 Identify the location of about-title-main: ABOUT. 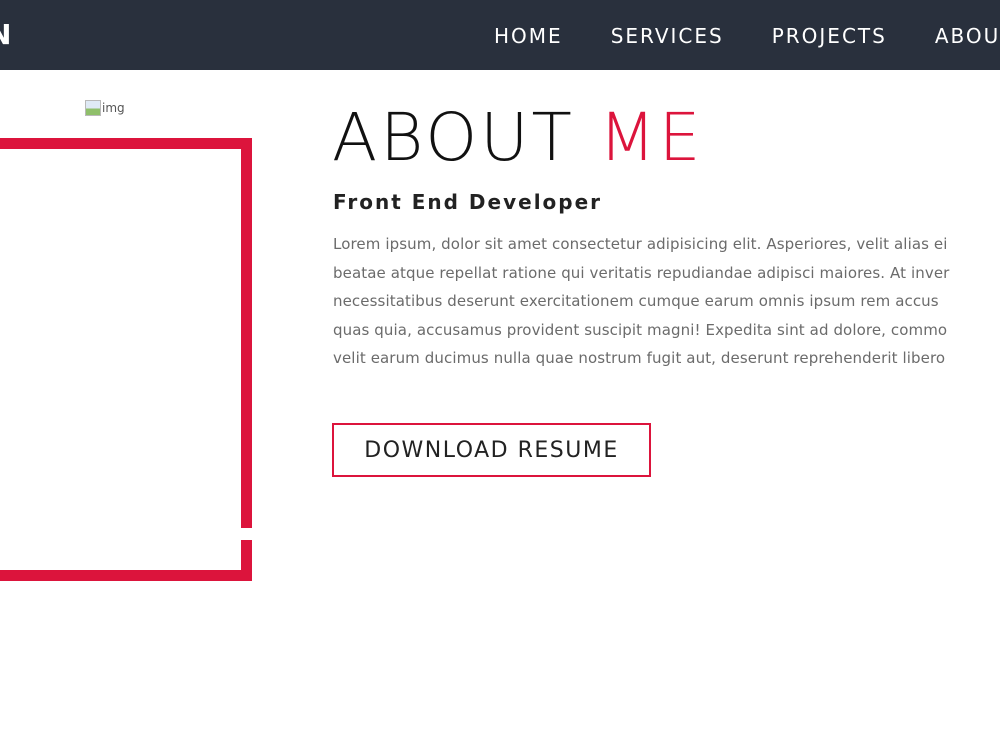
(465, 137).